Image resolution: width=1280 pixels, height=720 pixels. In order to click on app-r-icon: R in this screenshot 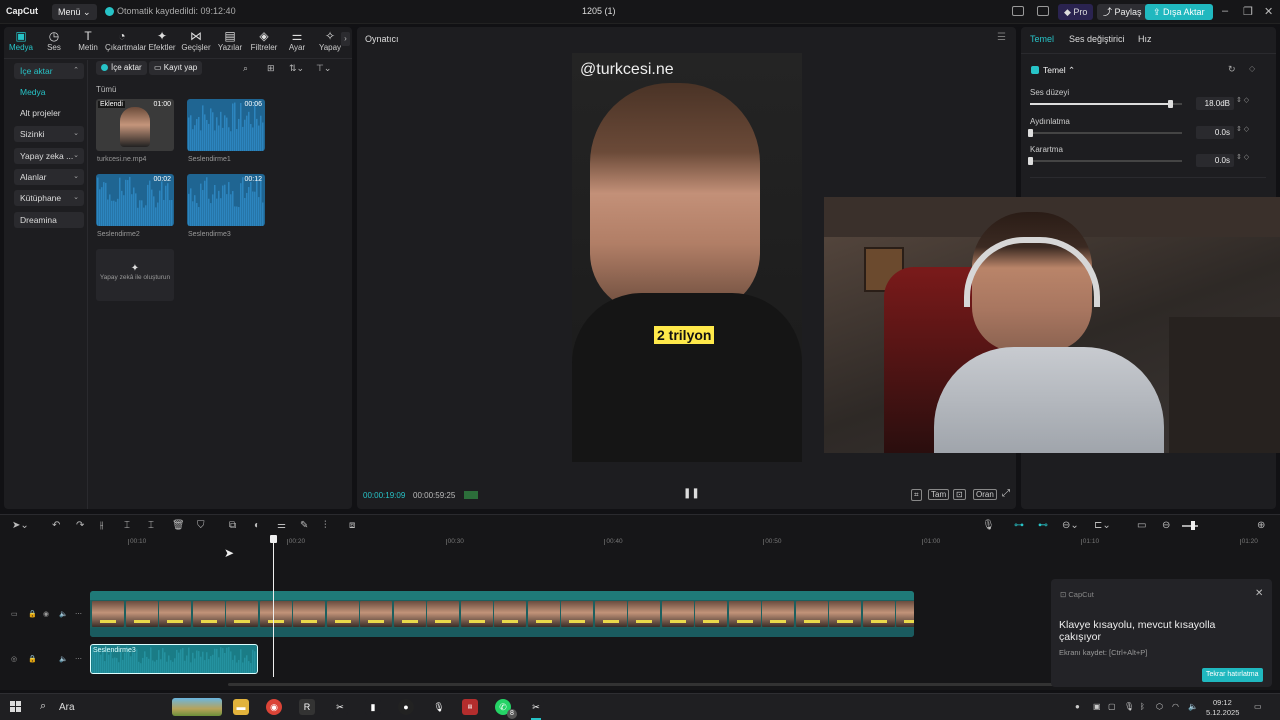, I will do `click(307, 707)`.